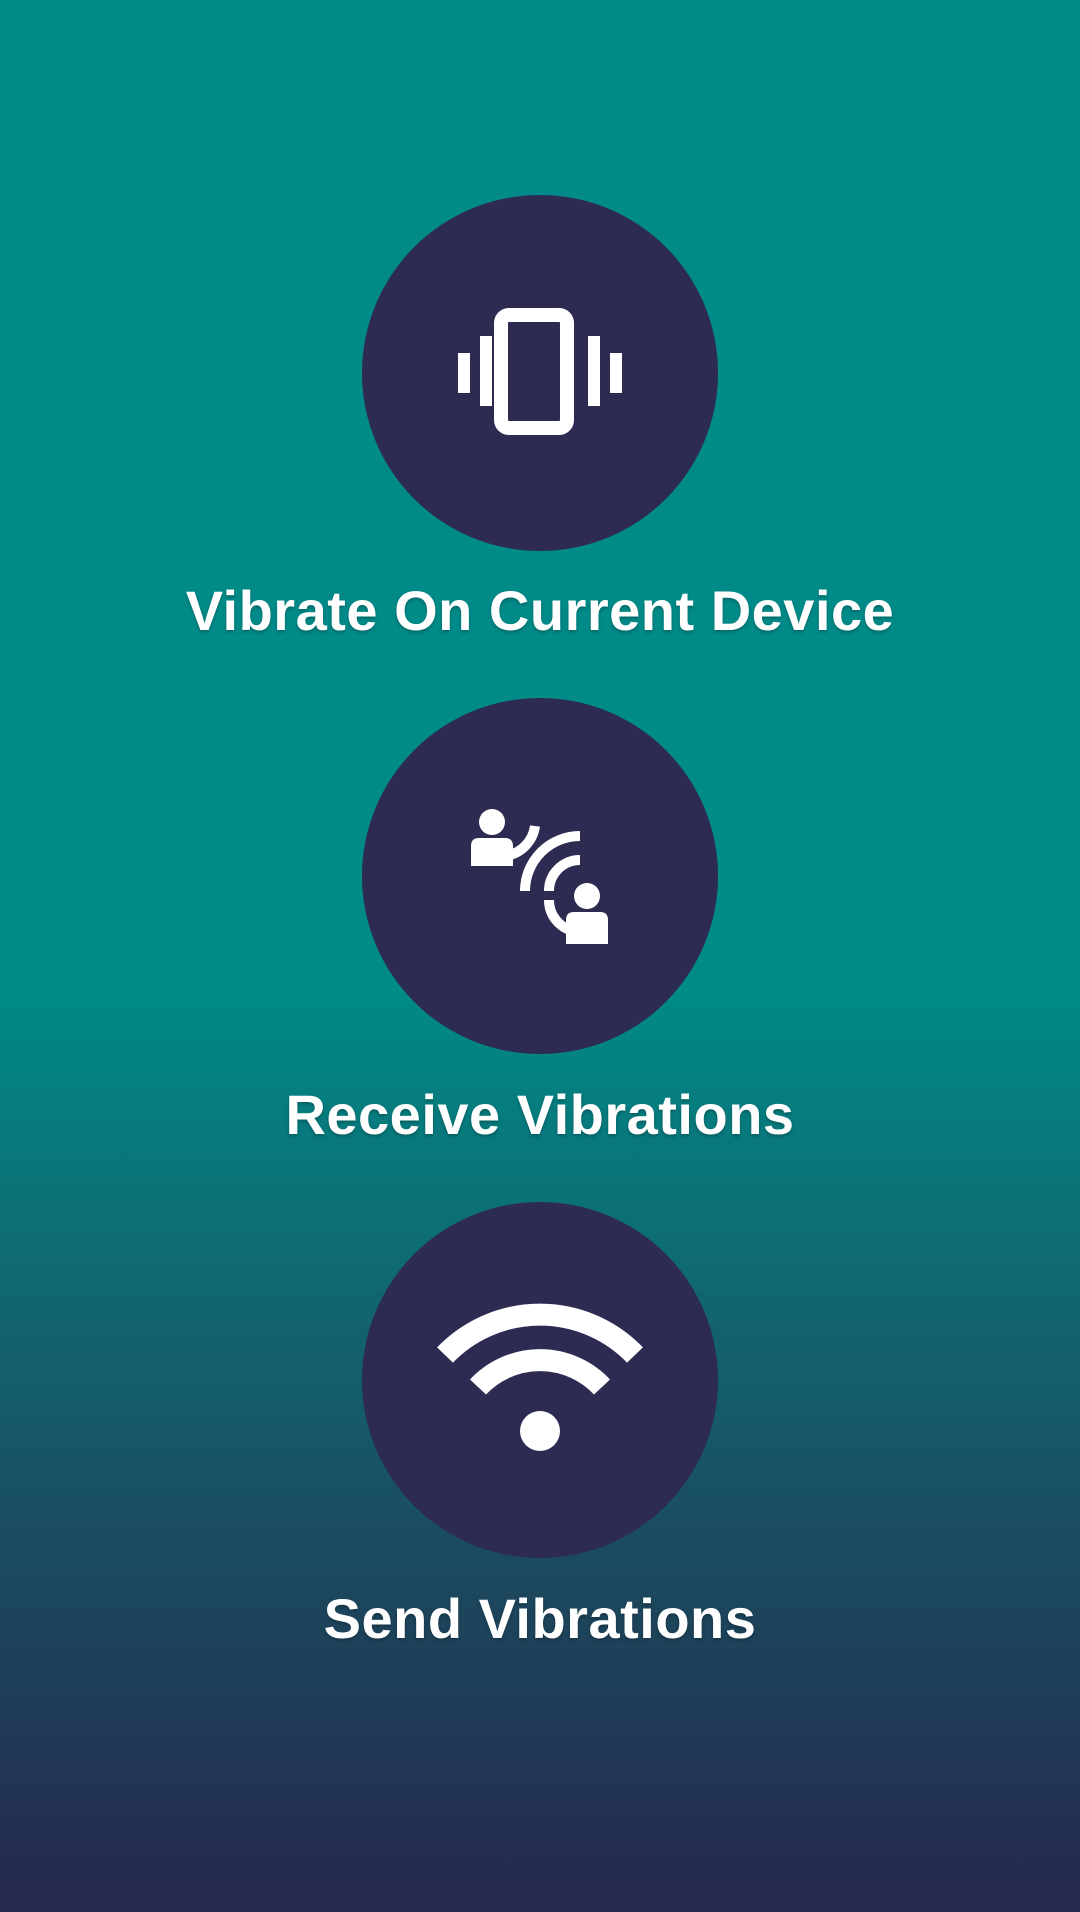  I want to click on send-vibrations-button, so click(540, 1380).